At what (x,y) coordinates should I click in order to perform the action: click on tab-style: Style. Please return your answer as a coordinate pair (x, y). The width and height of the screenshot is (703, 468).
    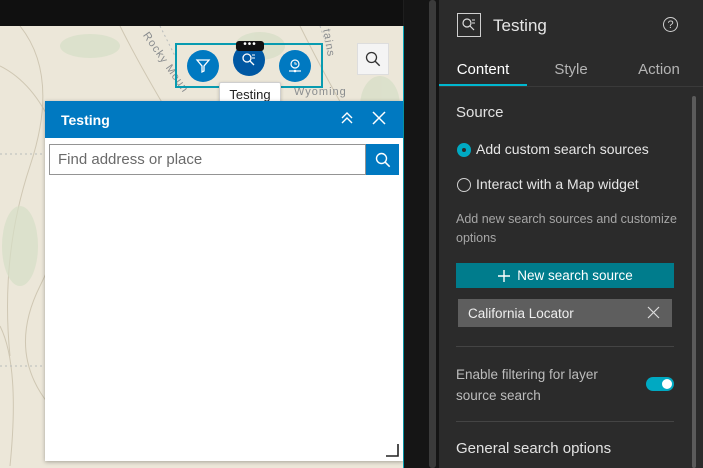
    Looking at the image, I should click on (571, 69).